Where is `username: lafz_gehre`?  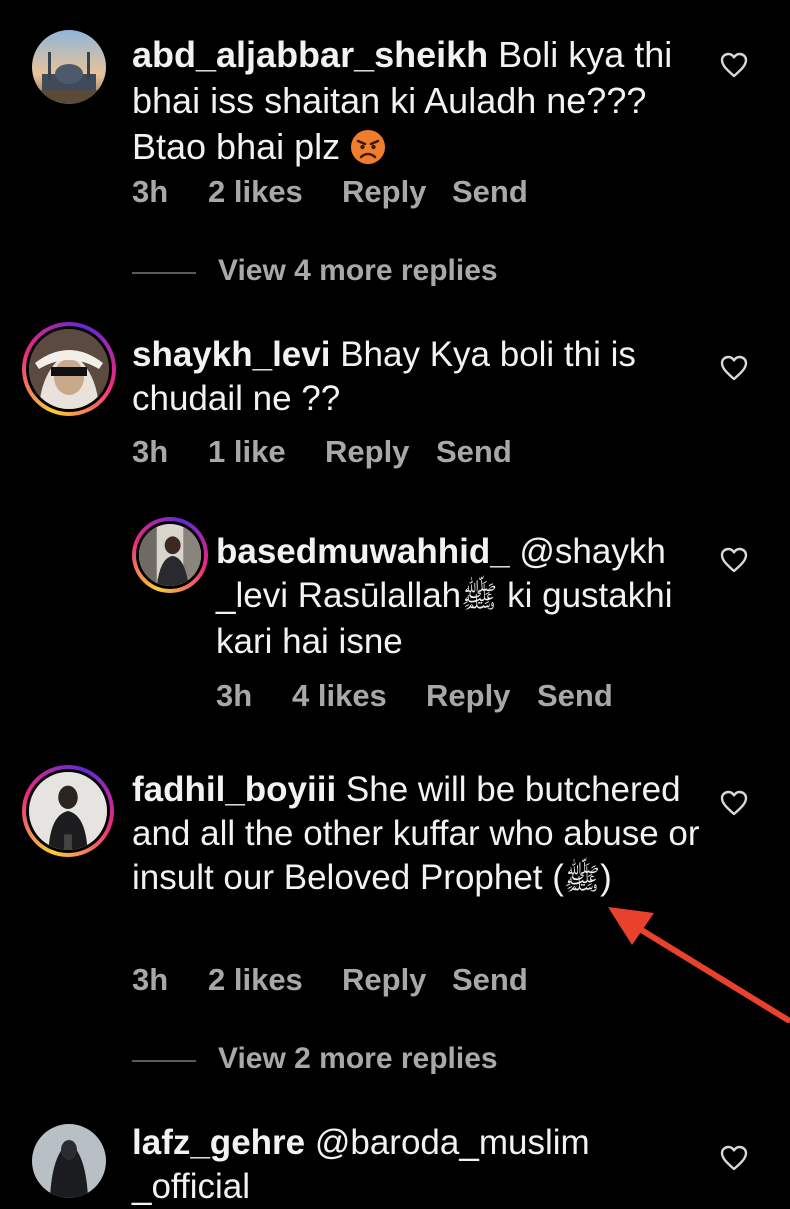
username: lafz_gehre is located at coordinates (218, 1142).